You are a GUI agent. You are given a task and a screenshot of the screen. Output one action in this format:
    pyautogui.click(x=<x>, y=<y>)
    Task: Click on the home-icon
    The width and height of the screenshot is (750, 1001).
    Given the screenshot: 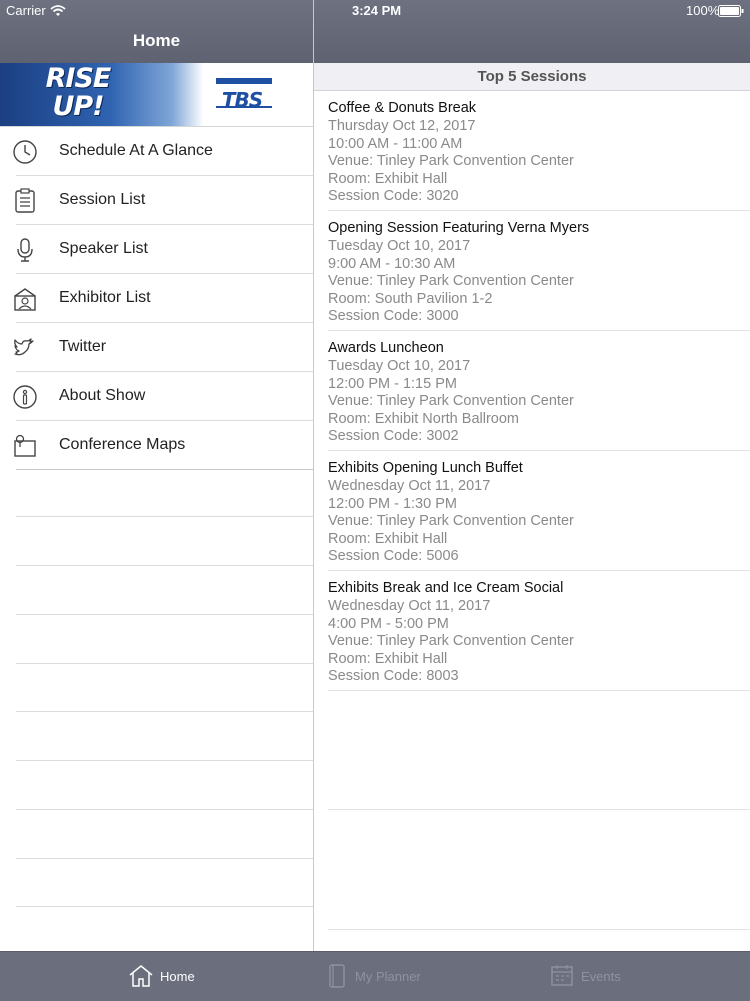 What is the action you would take?
    pyautogui.click(x=141, y=978)
    